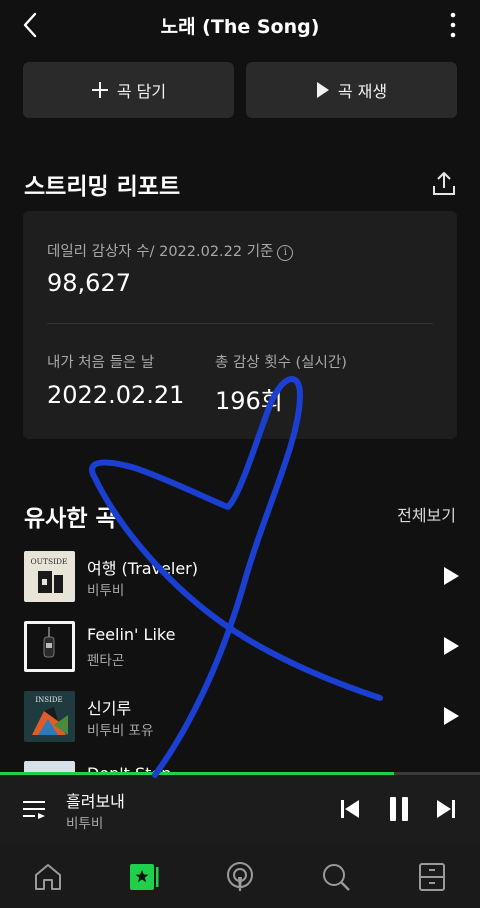 The height and width of the screenshot is (908, 480). What do you see at coordinates (249, 401) in the screenshot?
I see `total-plays-value: 196회` at bounding box center [249, 401].